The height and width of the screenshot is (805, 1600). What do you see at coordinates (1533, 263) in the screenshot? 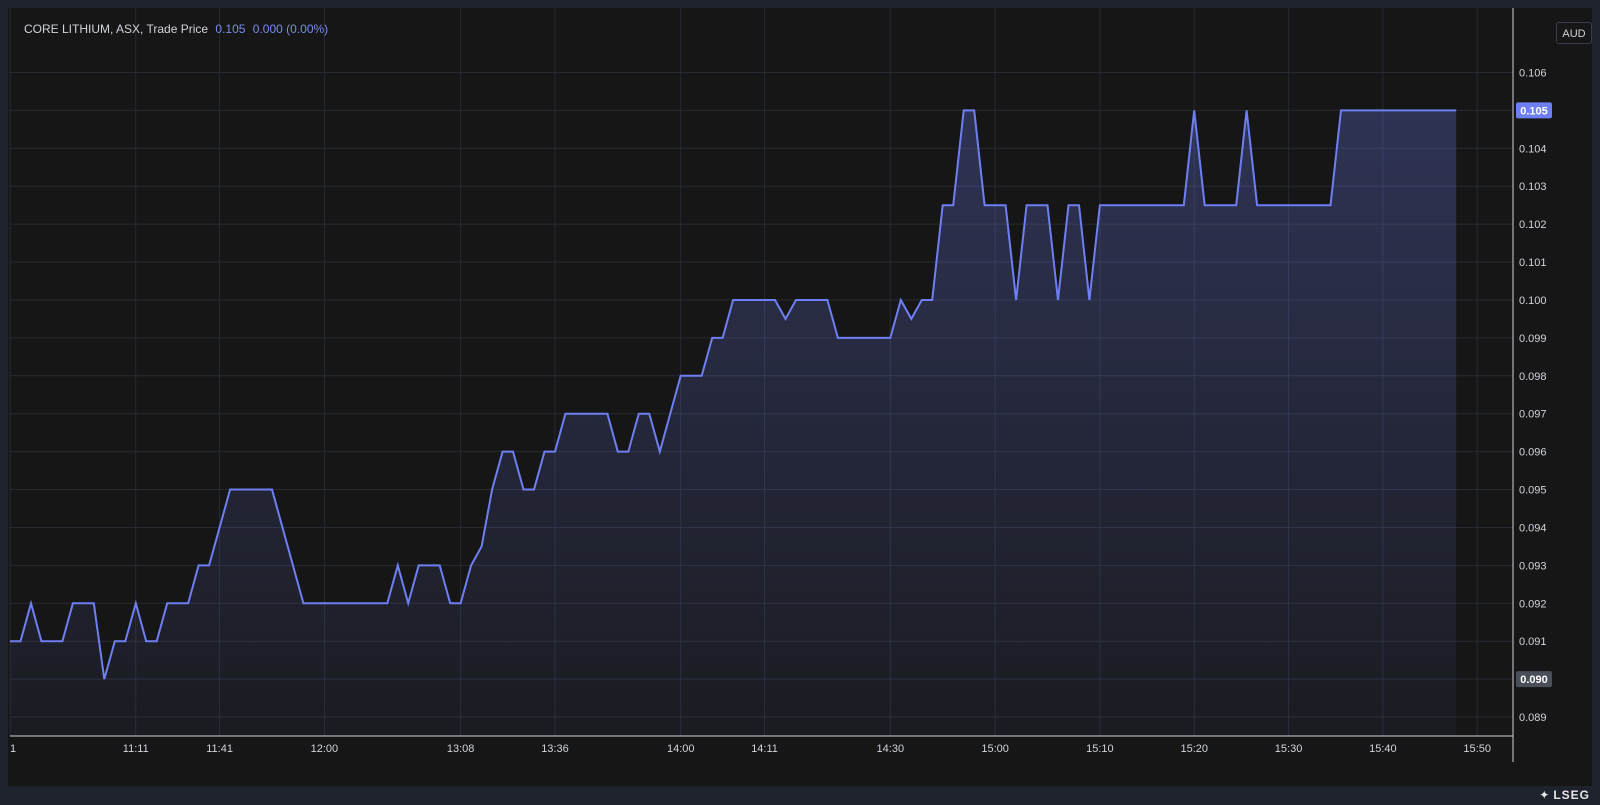
I see `y-tick-label: 0.101` at bounding box center [1533, 263].